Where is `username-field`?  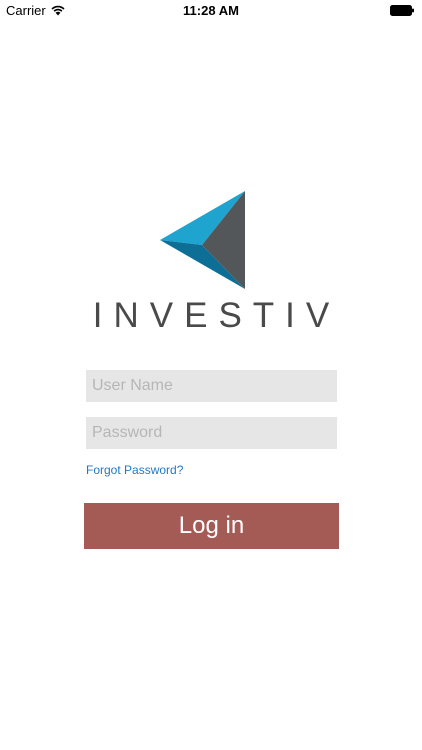 username-field is located at coordinates (211, 386).